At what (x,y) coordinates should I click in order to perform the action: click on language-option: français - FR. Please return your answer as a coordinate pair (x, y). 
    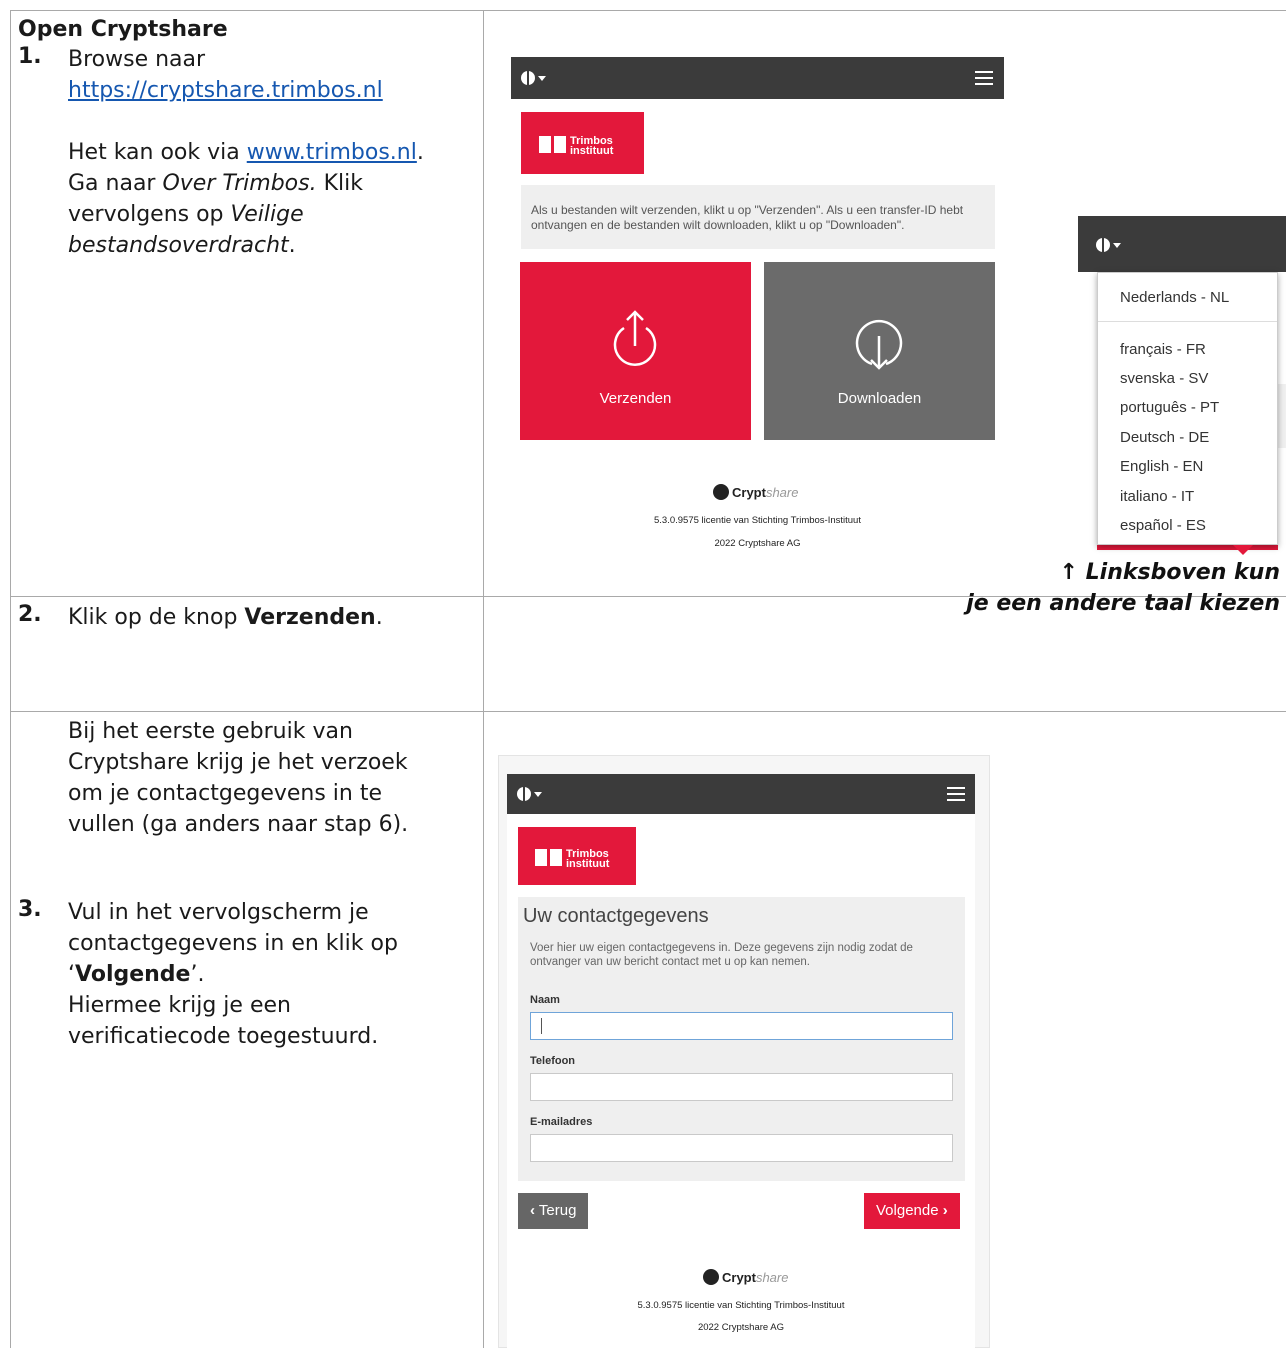
    Looking at the image, I should click on (1163, 349).